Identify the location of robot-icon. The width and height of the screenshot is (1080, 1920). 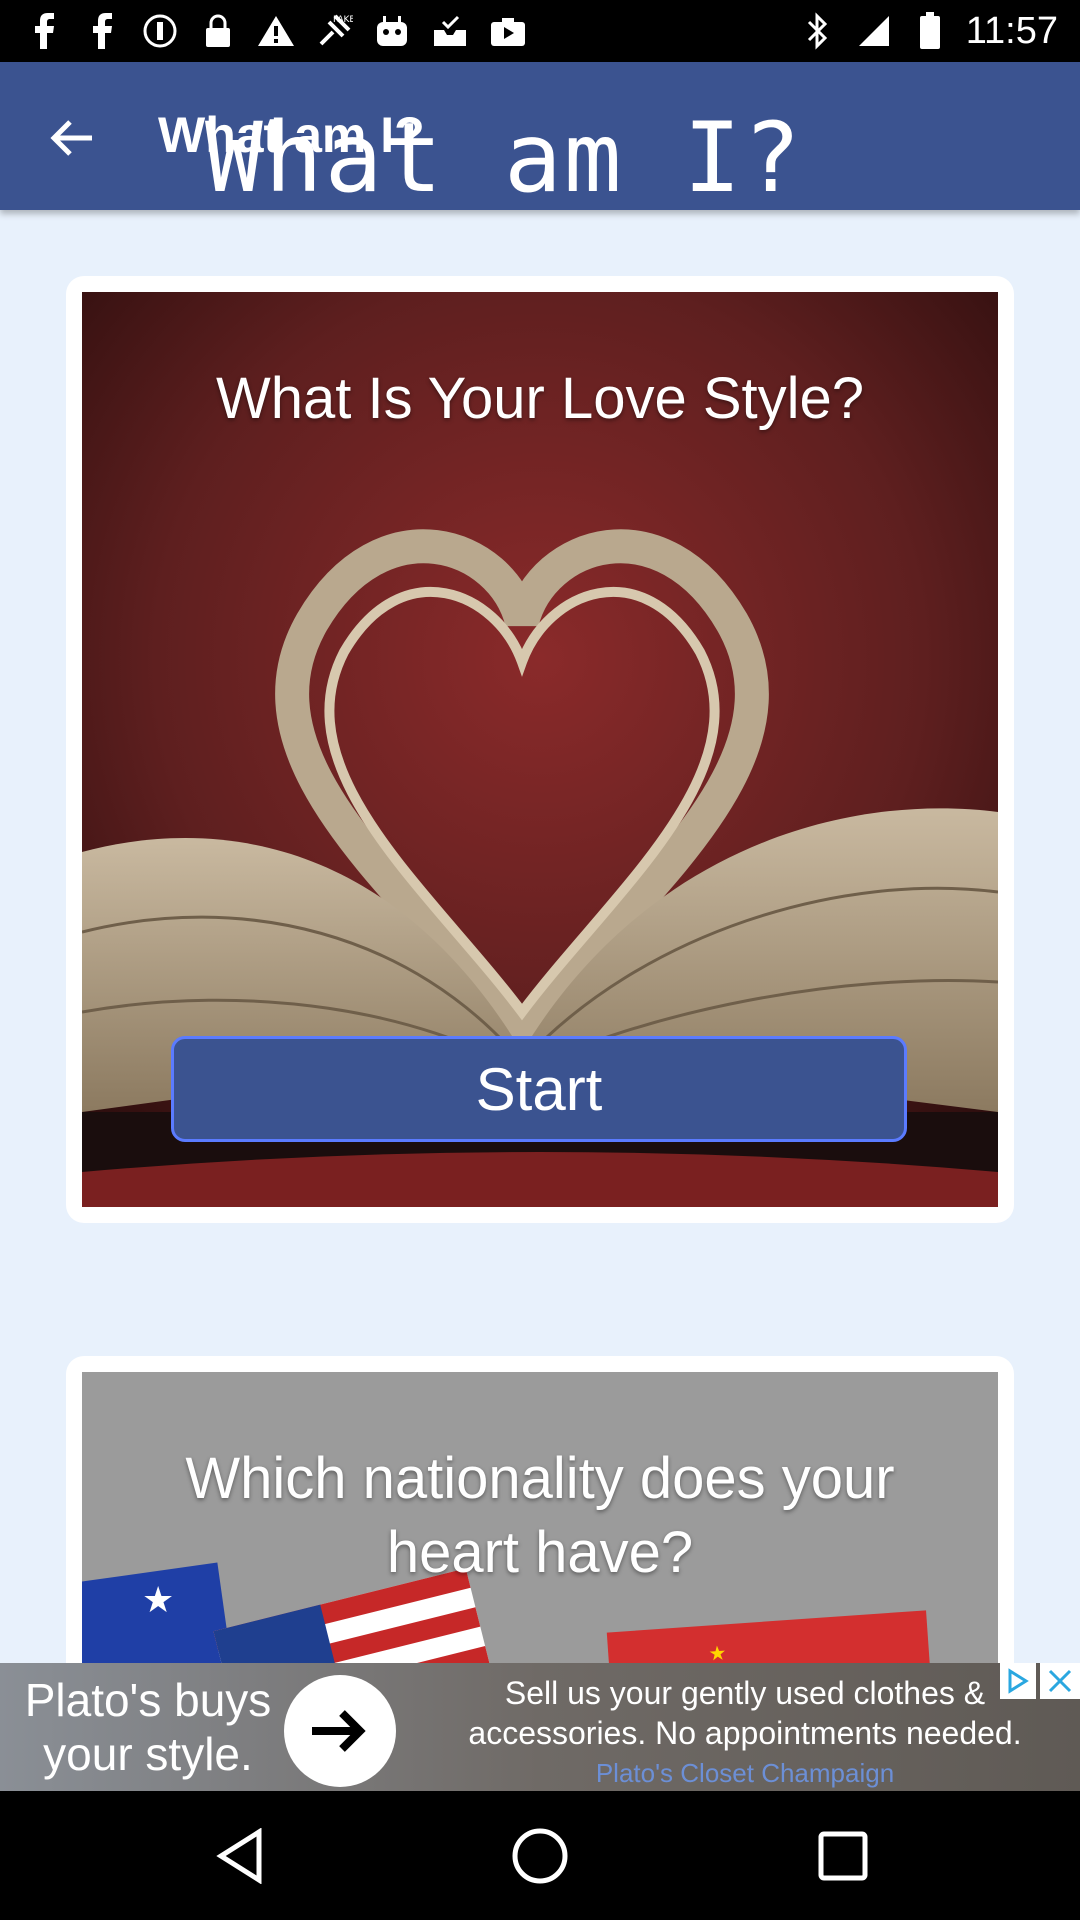
(392, 31).